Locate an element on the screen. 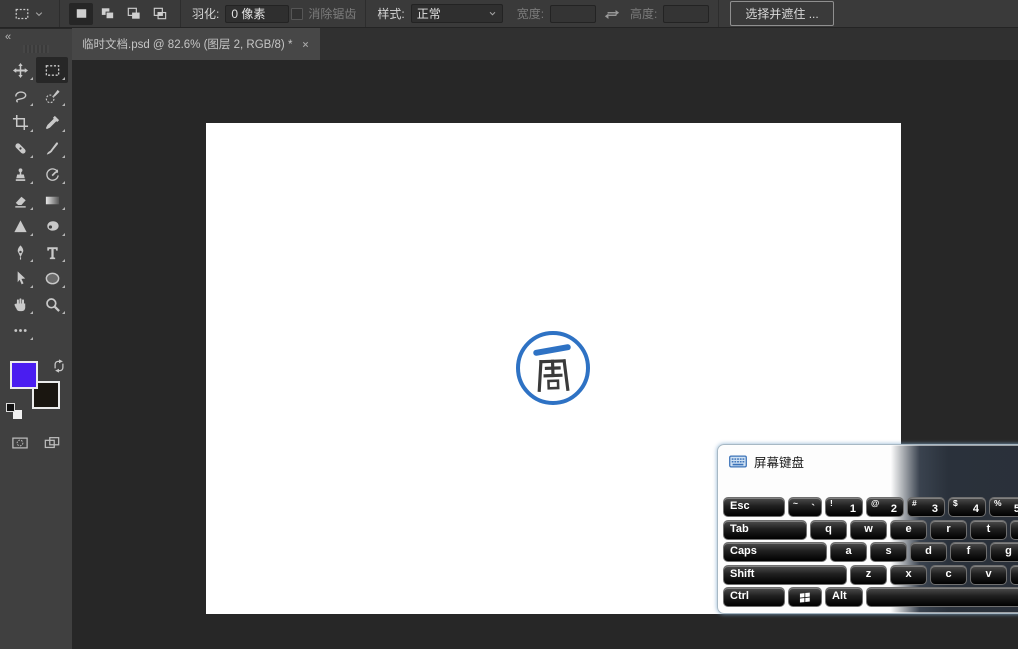 The image size is (1018, 649). close-tab-icon is located at coordinates (305, 44).